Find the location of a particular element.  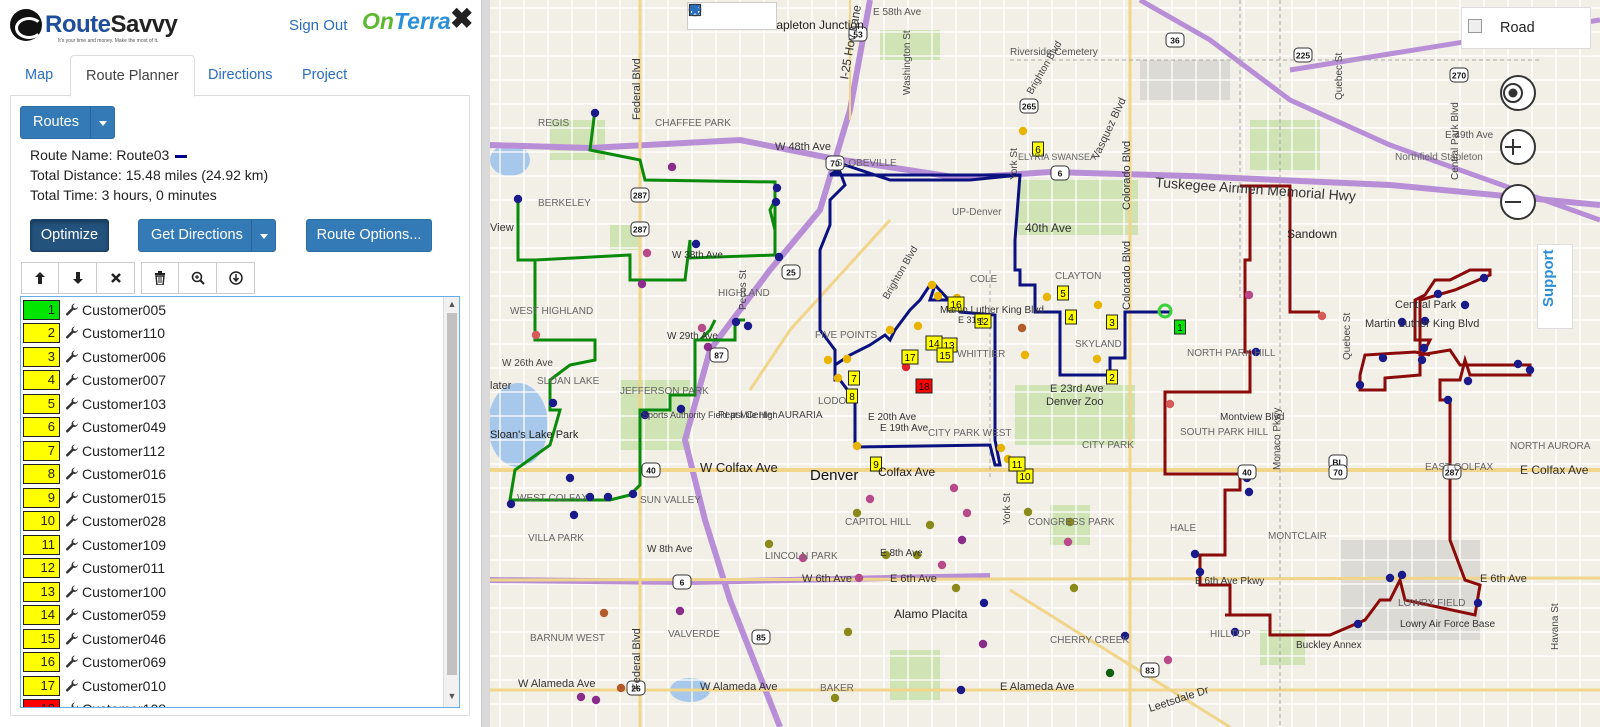

delete-button is located at coordinates (160, 278).